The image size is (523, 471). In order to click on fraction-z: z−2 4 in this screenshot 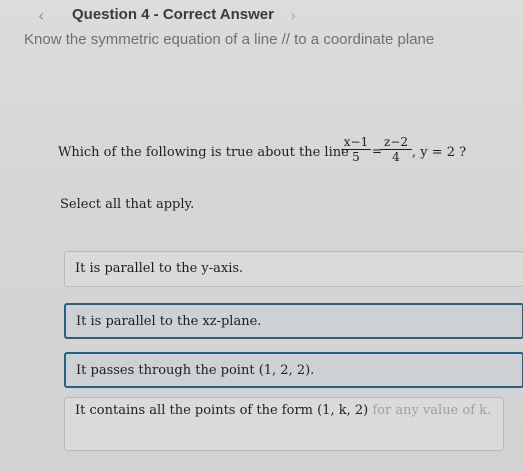, I will do `click(396, 150)`.